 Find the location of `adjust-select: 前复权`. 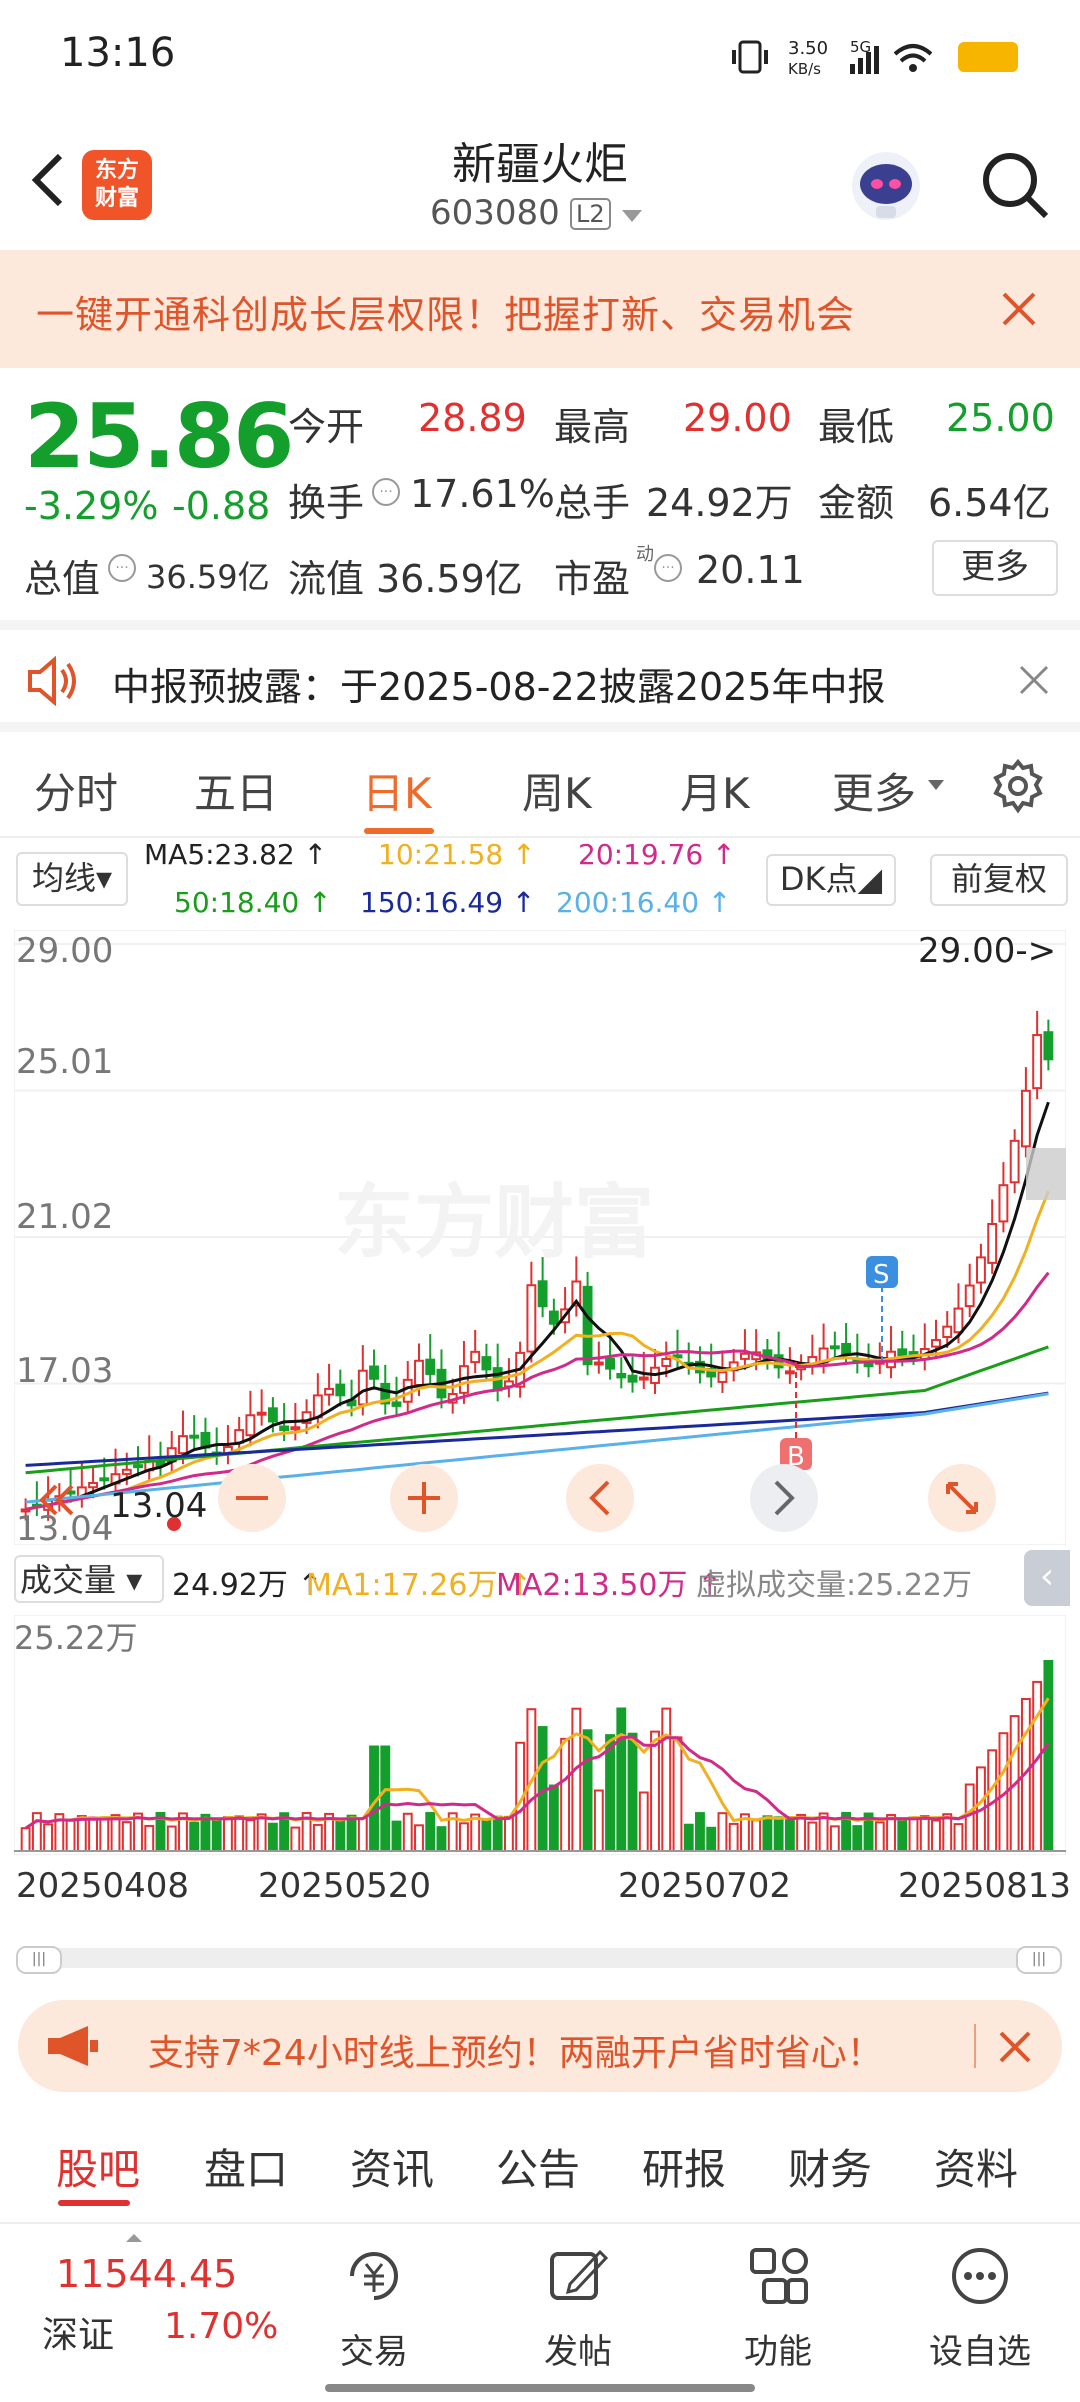

adjust-select: 前复权 is located at coordinates (999, 880).